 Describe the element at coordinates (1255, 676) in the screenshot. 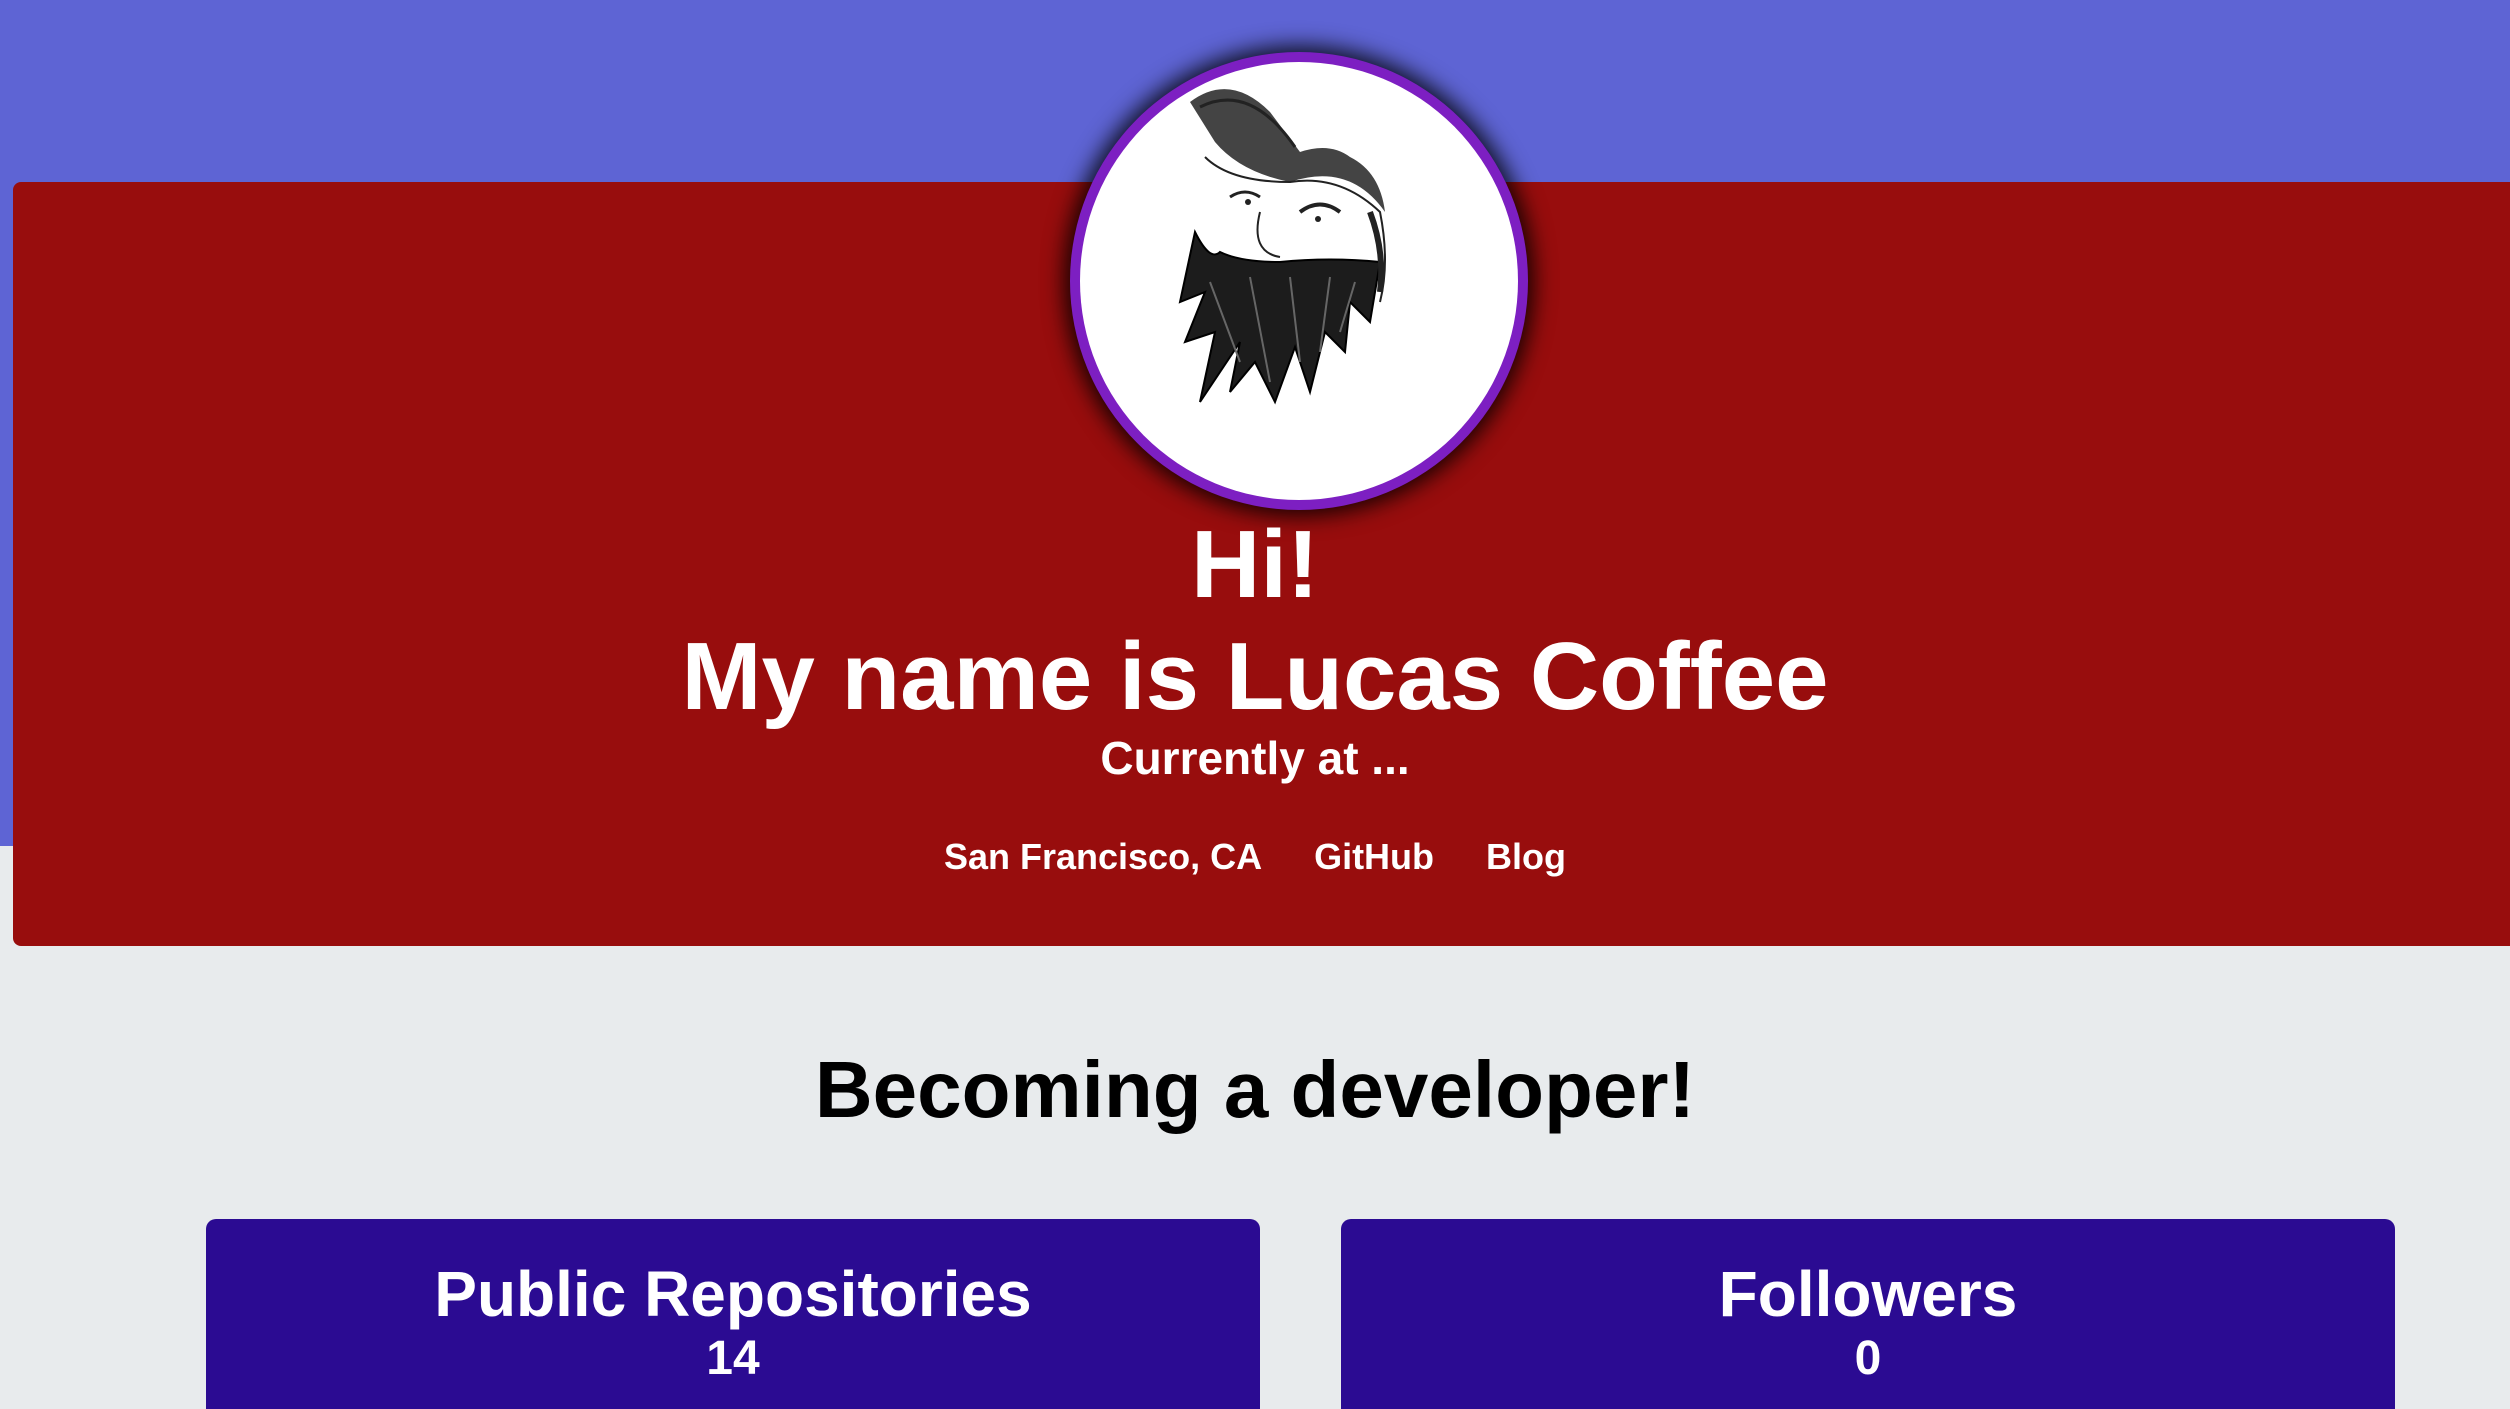

I see `name-heading: My name is Lucas Coffee` at that location.